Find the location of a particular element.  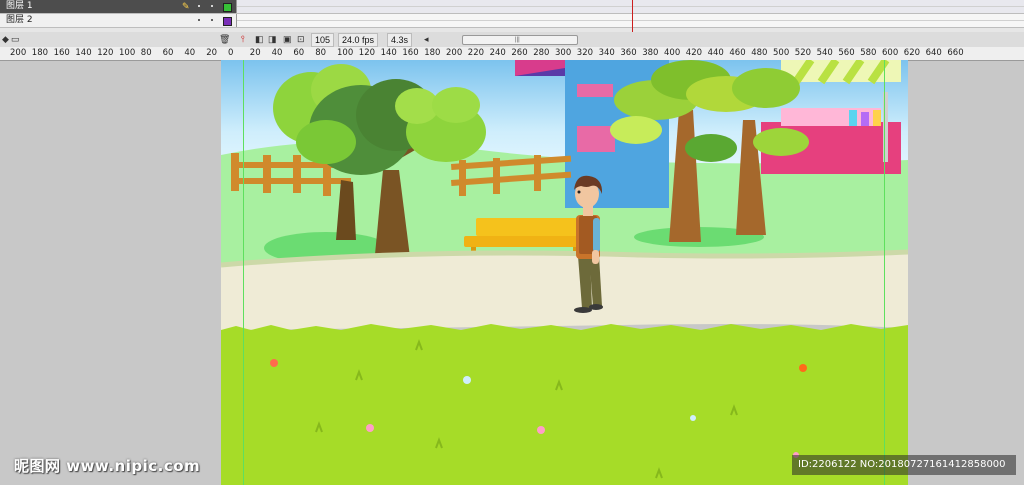

ruler-tick-label: 420 is located at coordinates (694, 53).